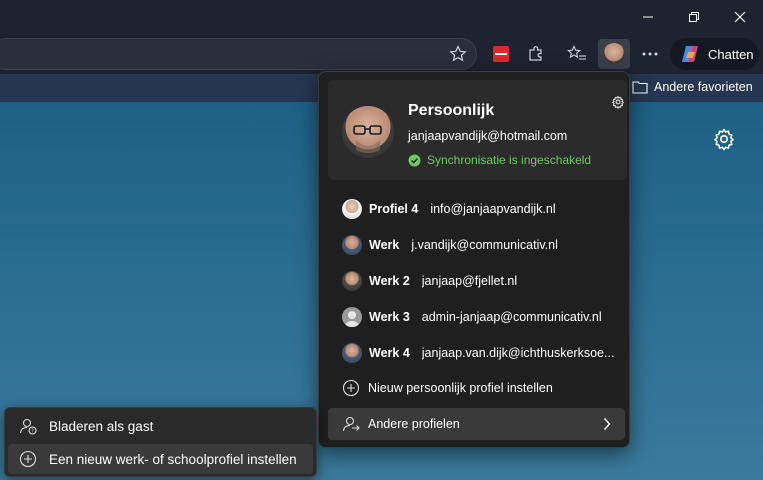  Describe the element at coordinates (101, 426) in the screenshot. I see `browse-as-guest-label: Bladeren als gast` at that location.